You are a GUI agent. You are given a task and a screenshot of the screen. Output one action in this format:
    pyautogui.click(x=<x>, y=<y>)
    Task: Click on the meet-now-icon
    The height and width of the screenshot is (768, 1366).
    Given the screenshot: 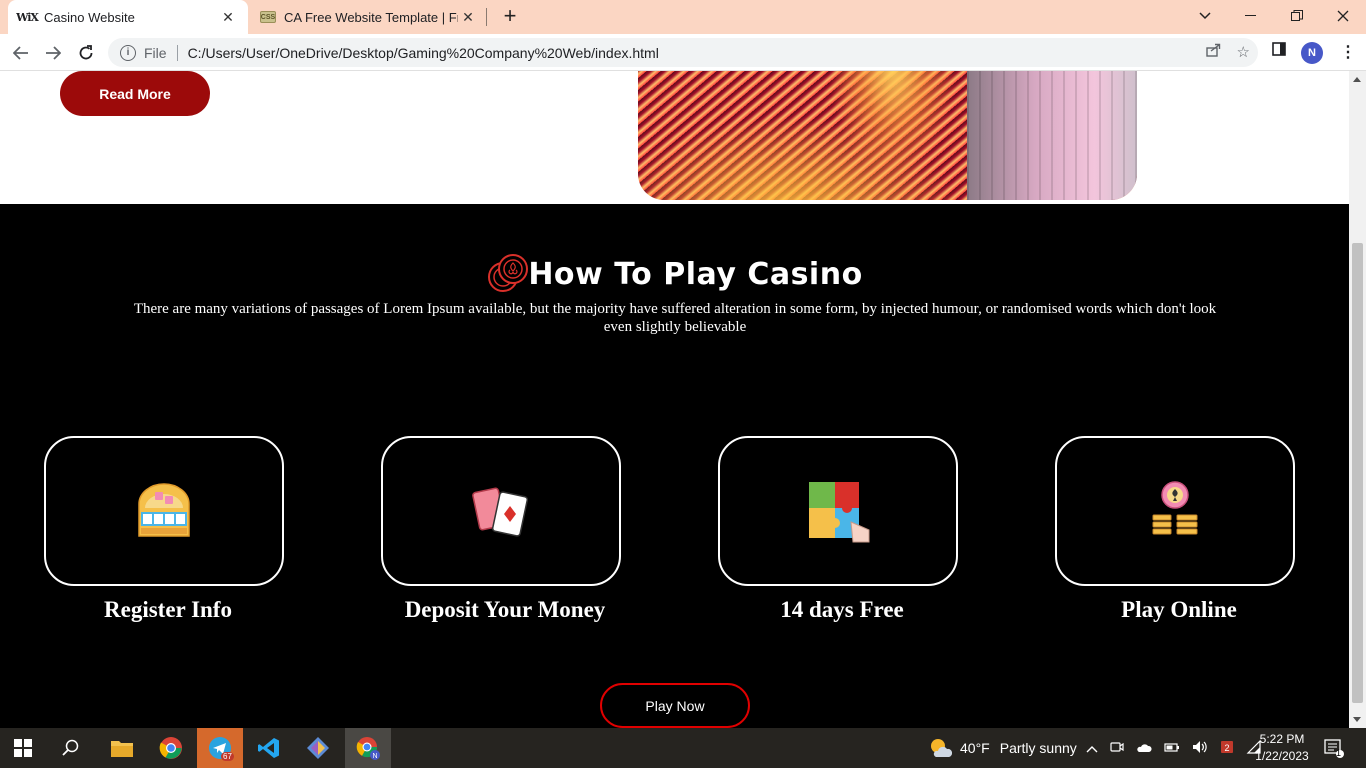 What is the action you would take?
    pyautogui.click(x=1117, y=748)
    